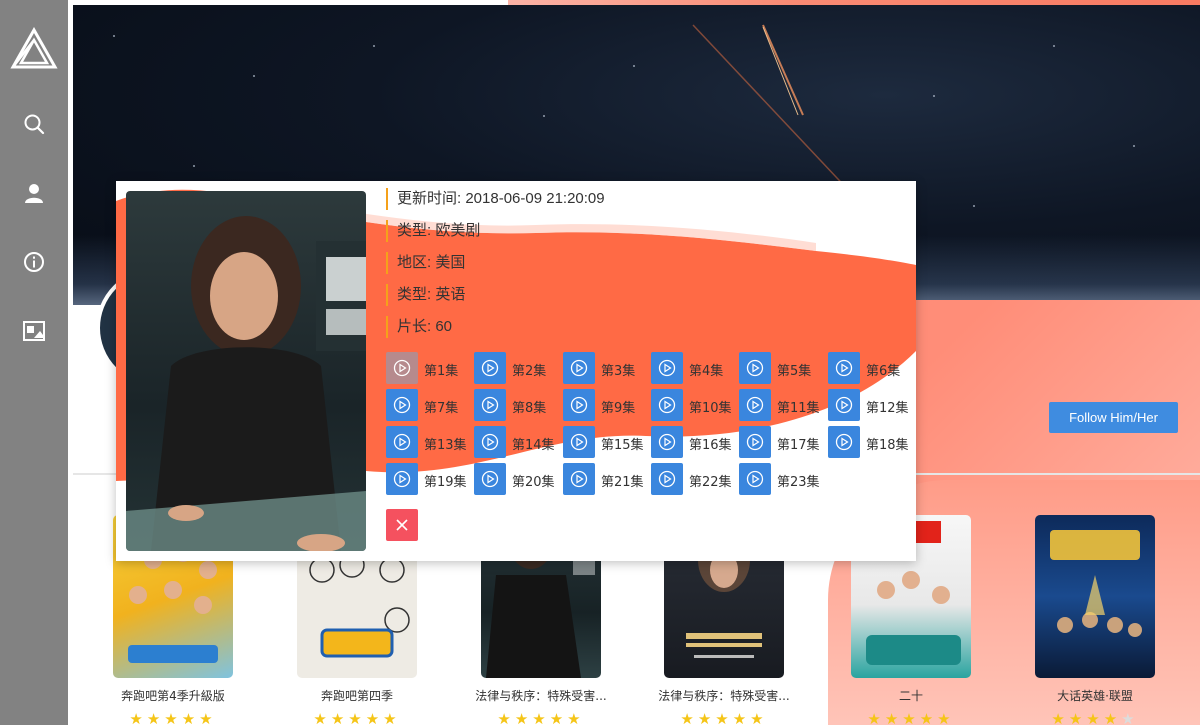  I want to click on episode-button: 第22集, so click(696, 479).